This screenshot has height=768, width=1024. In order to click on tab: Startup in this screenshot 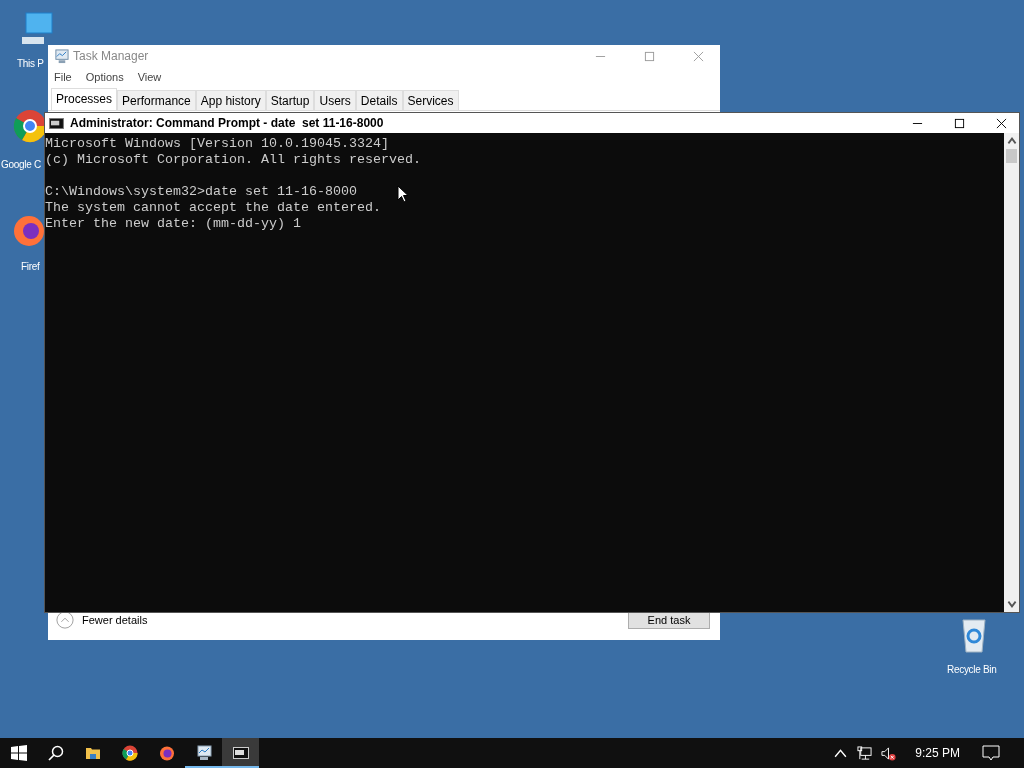, I will do `click(290, 100)`.